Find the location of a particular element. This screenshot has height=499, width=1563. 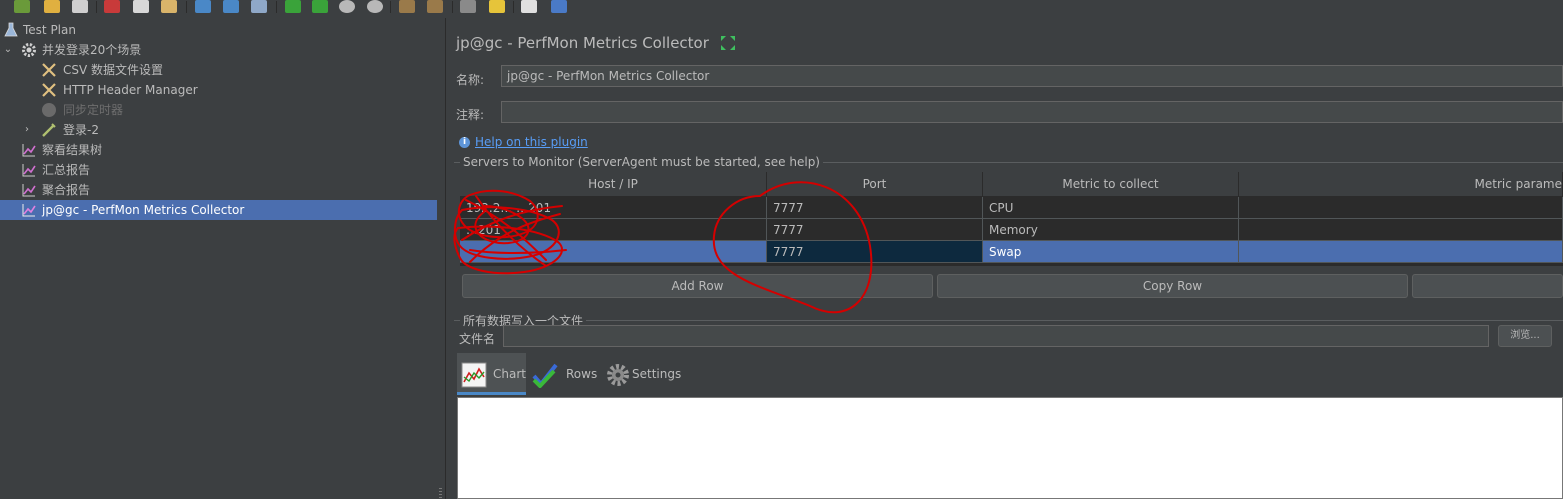

reset-search-icon is located at coordinates (497, 6).